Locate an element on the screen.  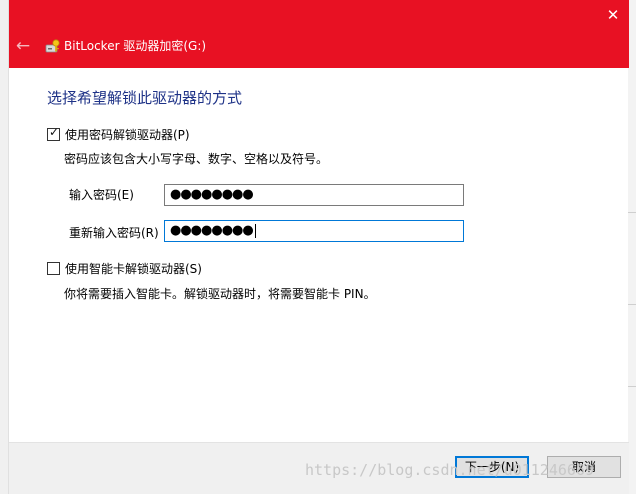
reenter-password-label: 重新输入密码(R) is located at coordinates (114, 233).